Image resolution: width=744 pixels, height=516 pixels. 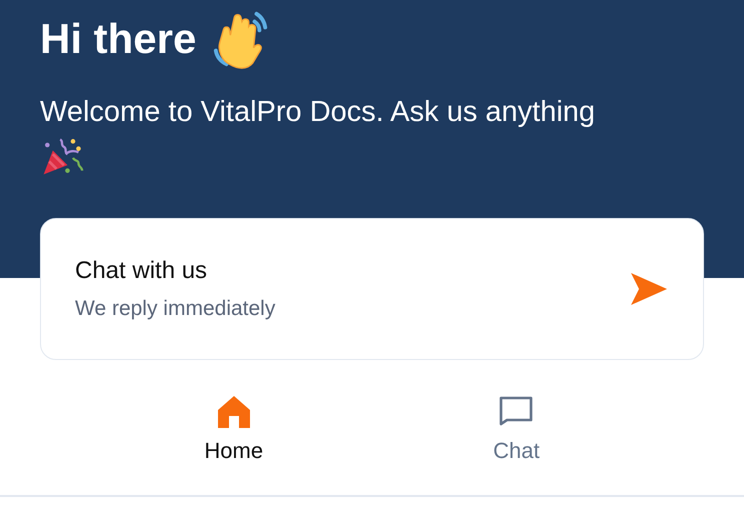 I want to click on send-icon, so click(x=649, y=289).